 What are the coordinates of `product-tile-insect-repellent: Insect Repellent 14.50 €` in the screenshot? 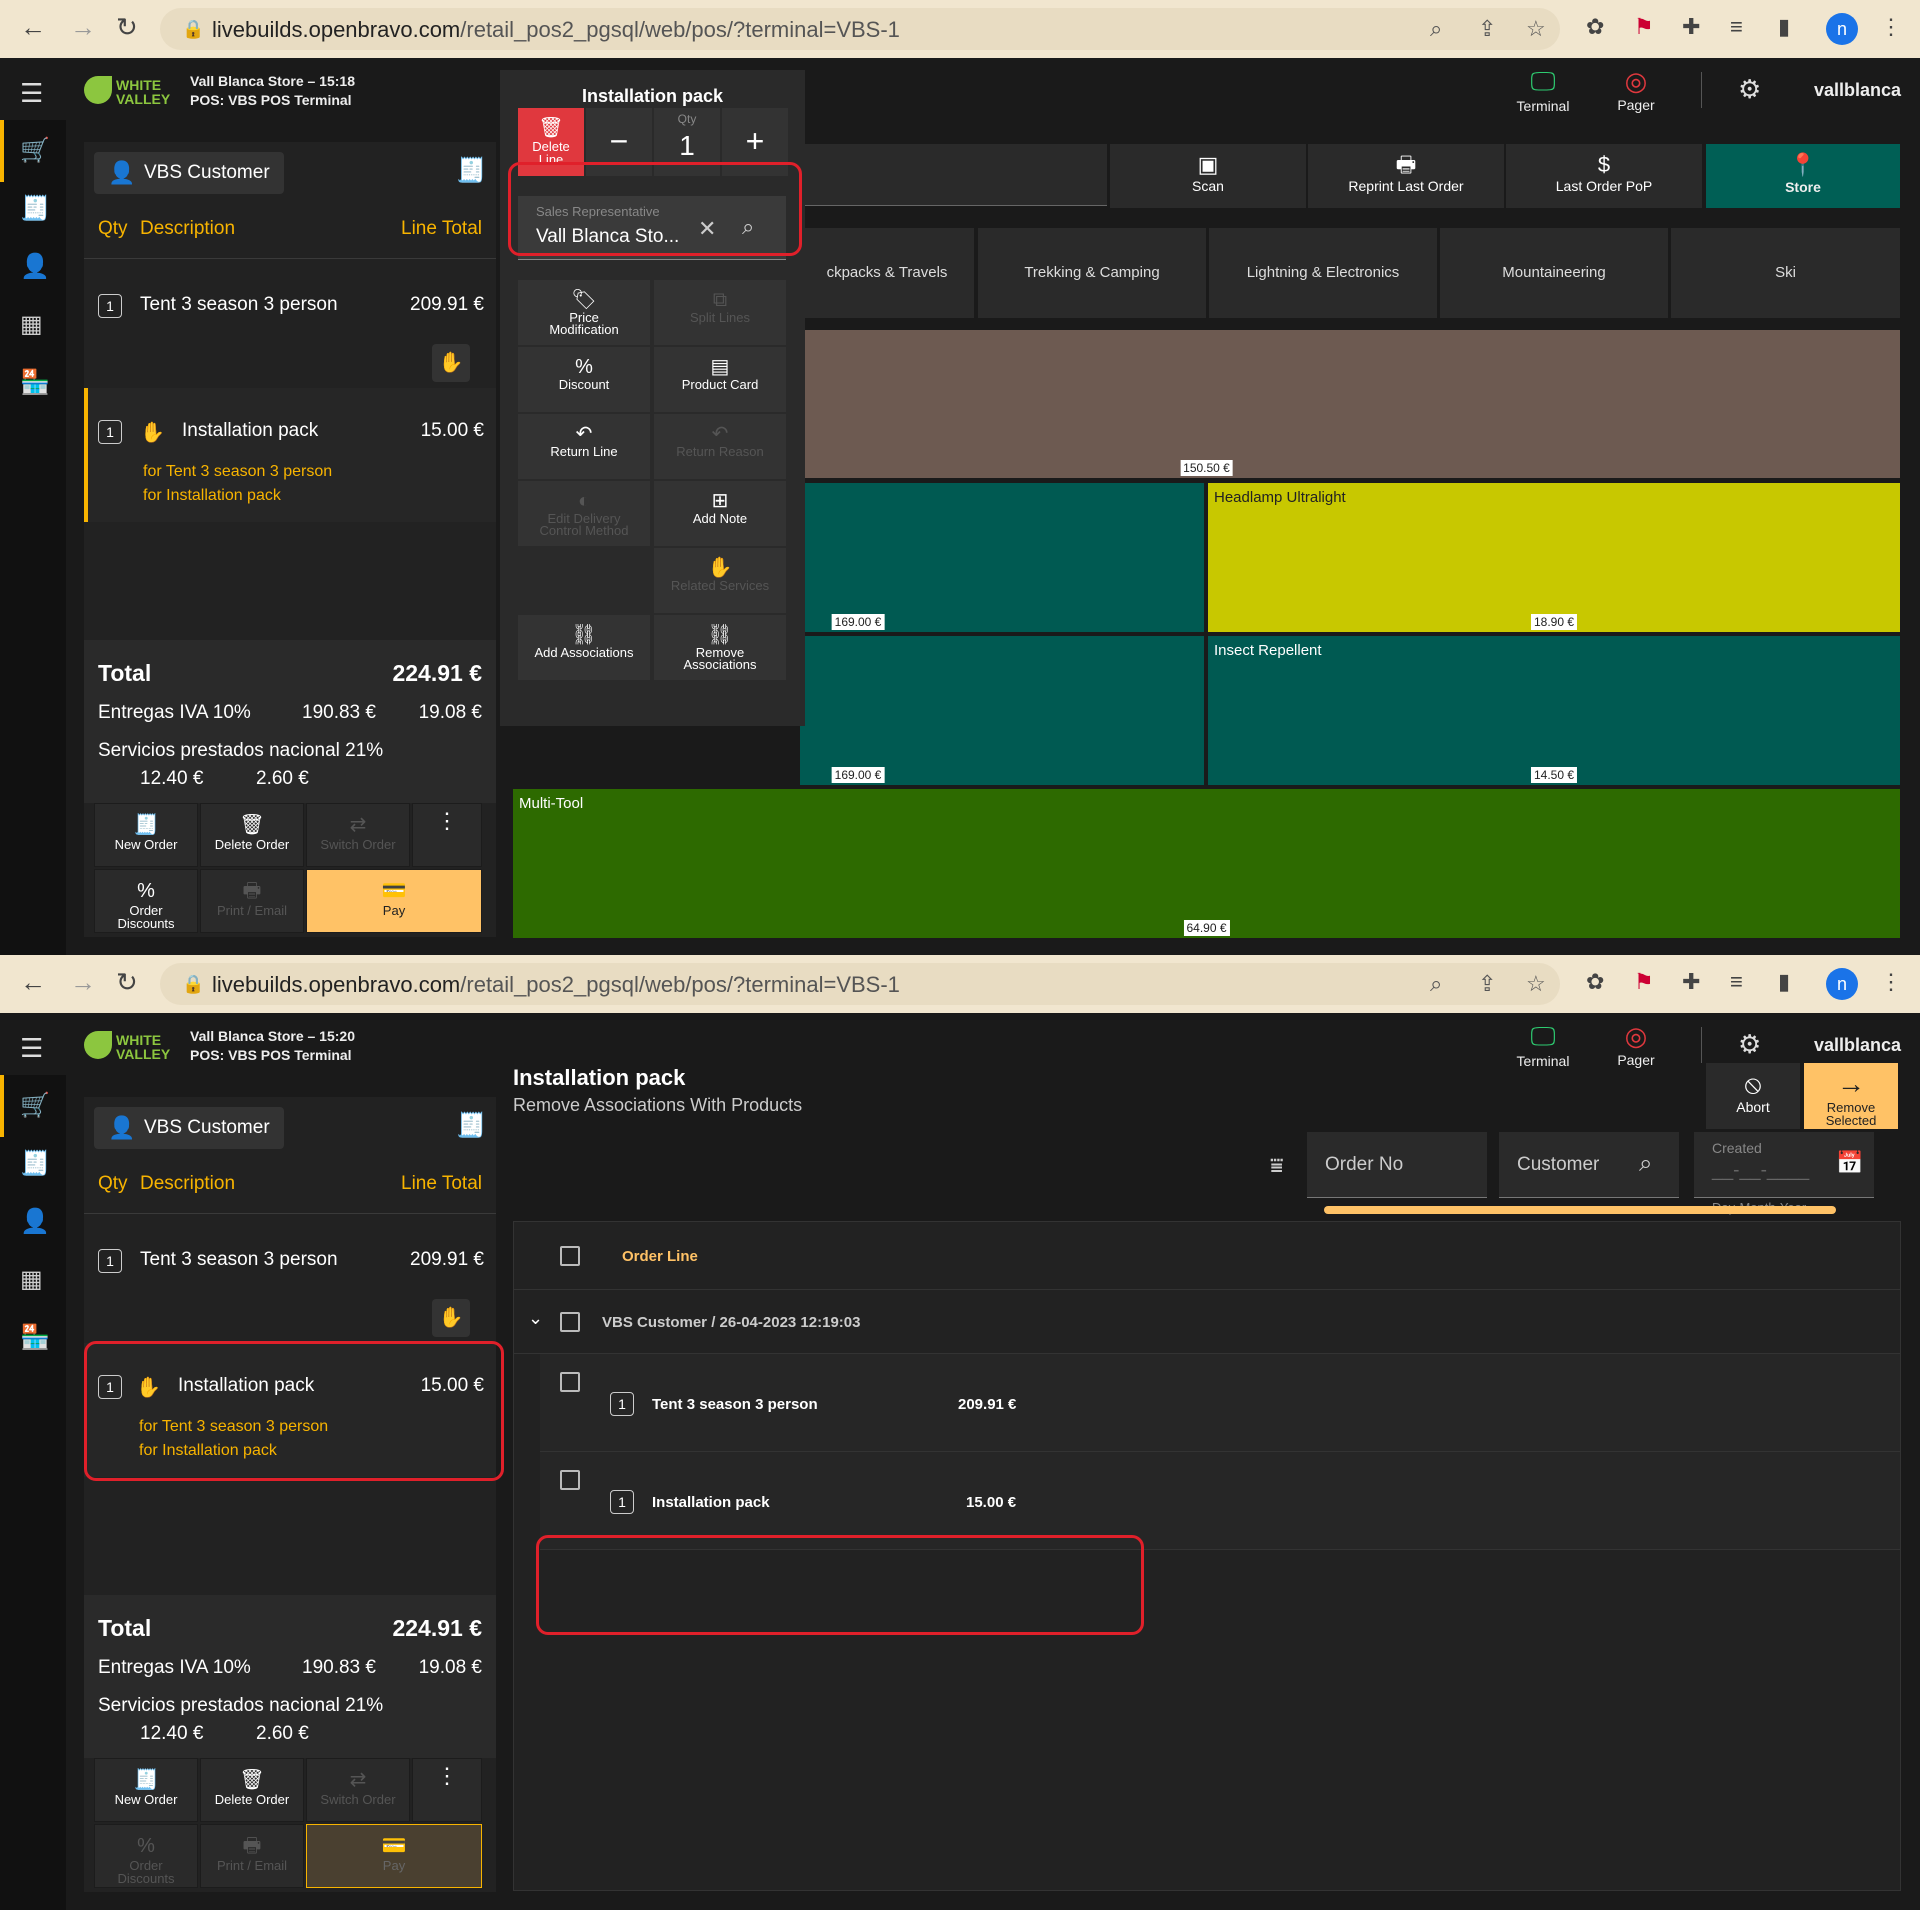 It's located at (1554, 710).